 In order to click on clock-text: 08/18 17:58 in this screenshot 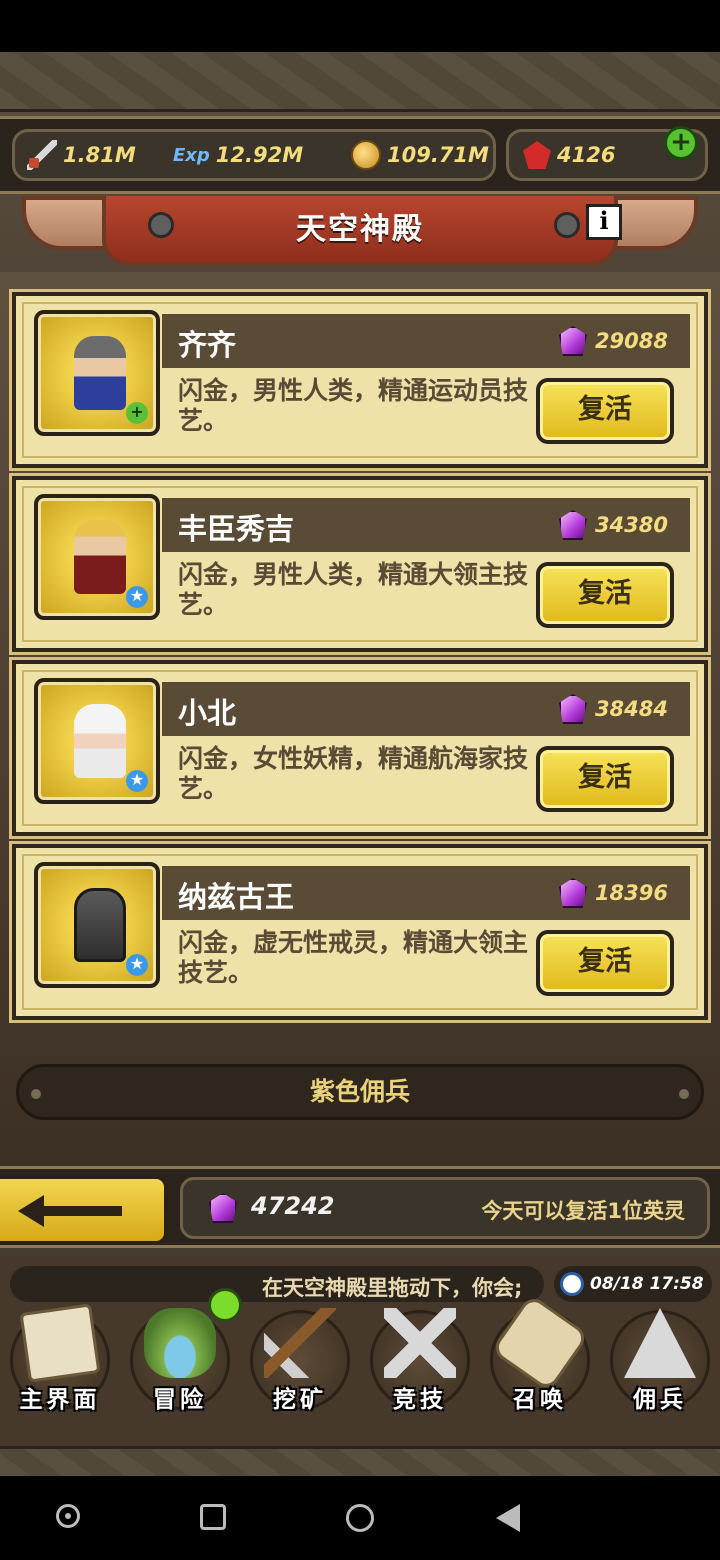, I will do `click(647, 1284)`.